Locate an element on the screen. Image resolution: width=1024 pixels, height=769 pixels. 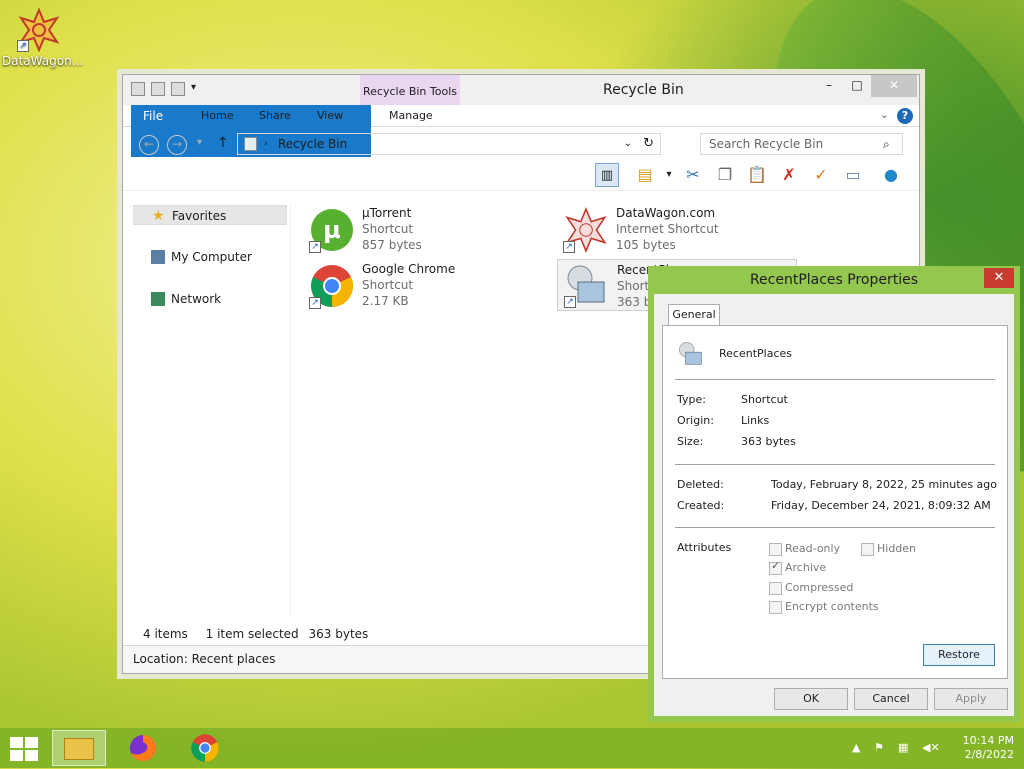
hidden-checkbox: Hidden is located at coordinates (888, 549).